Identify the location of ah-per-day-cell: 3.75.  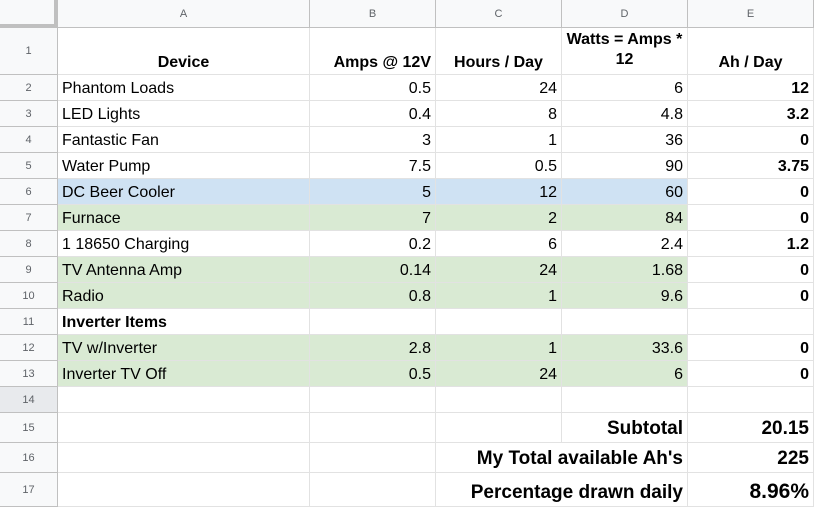
(751, 166).